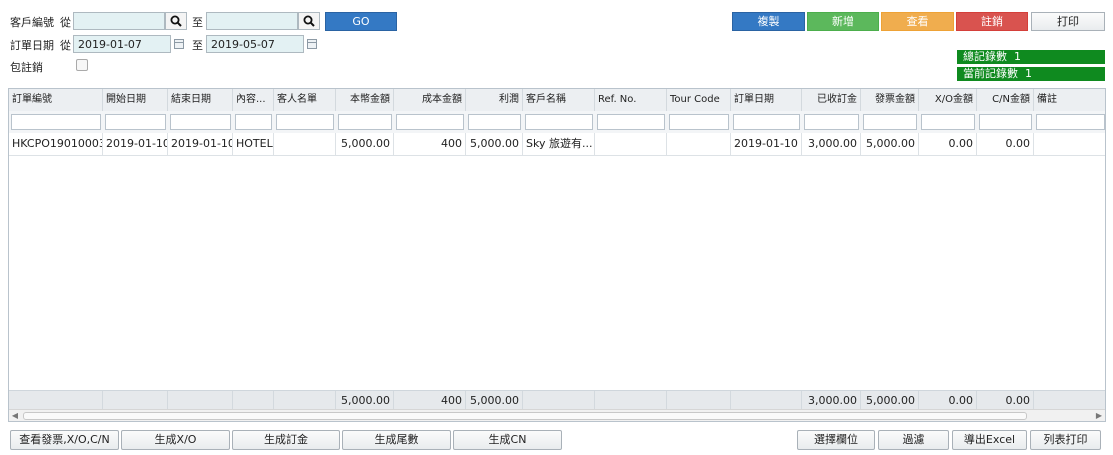 The image size is (1113, 455). Describe the element at coordinates (917, 21) in the screenshot. I see `view-button: 查看` at that location.